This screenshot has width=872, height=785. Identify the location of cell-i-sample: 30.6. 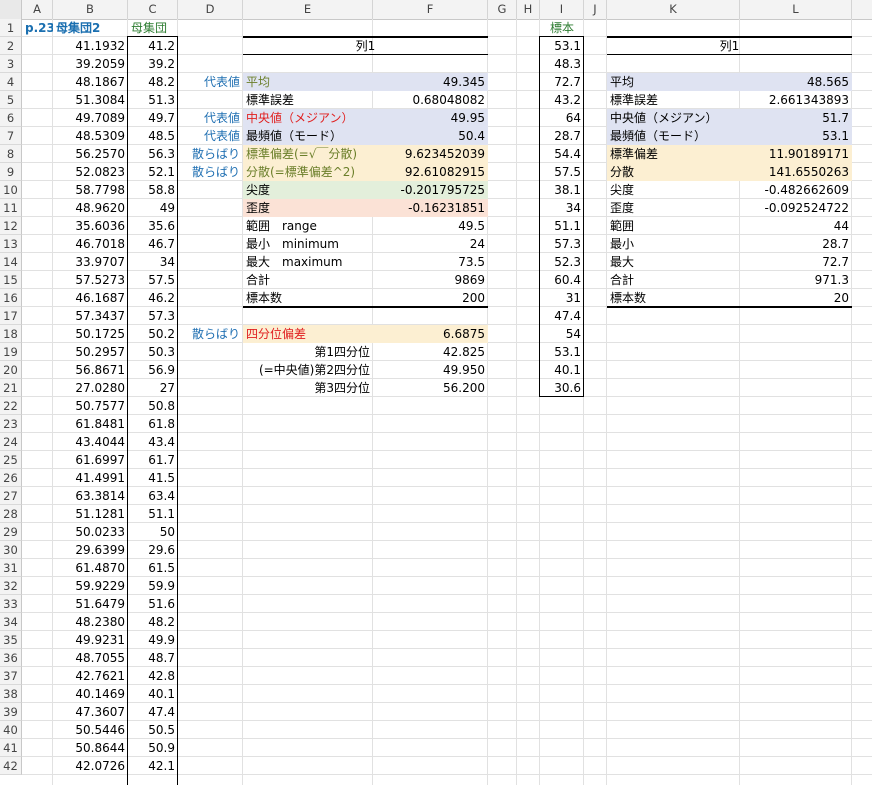
(562, 388).